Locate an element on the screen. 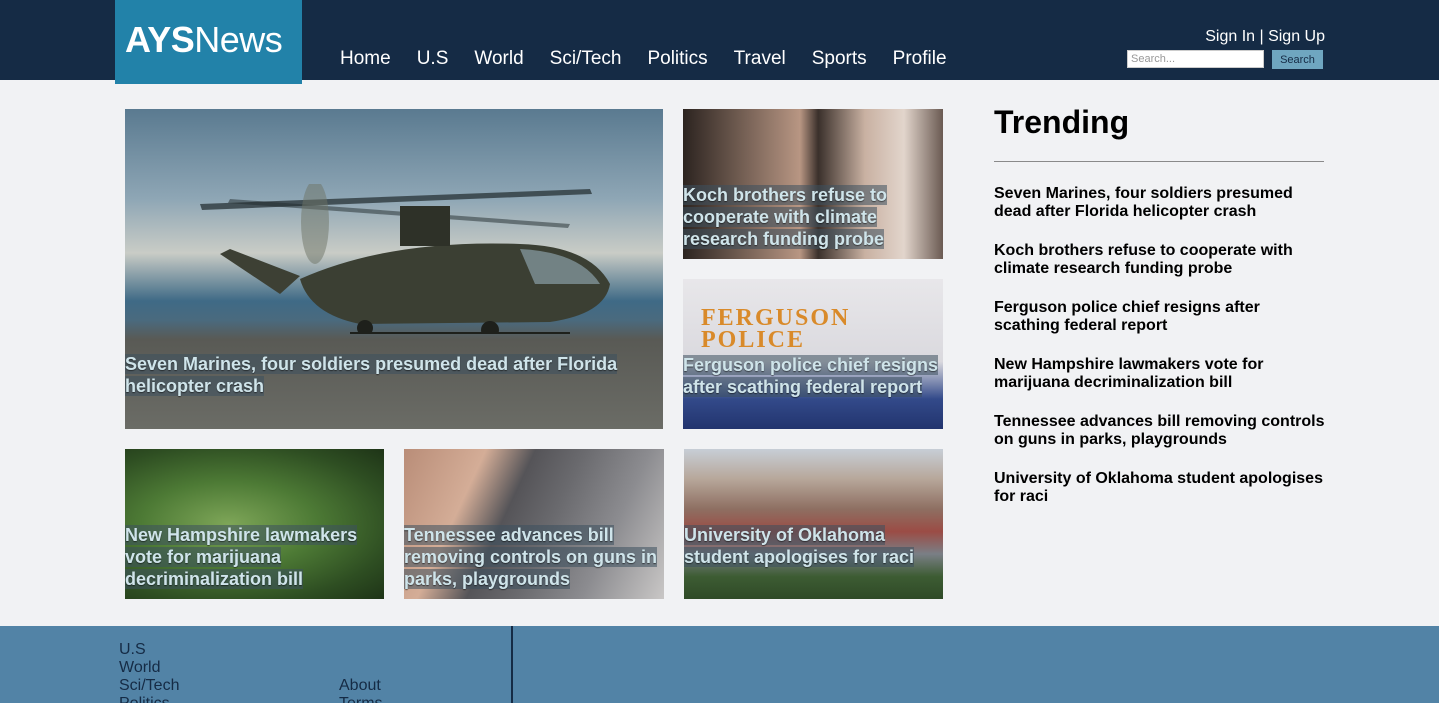  site-footer: U.S World Sci/Tech Politics About Terms is located at coordinates (719, 664).